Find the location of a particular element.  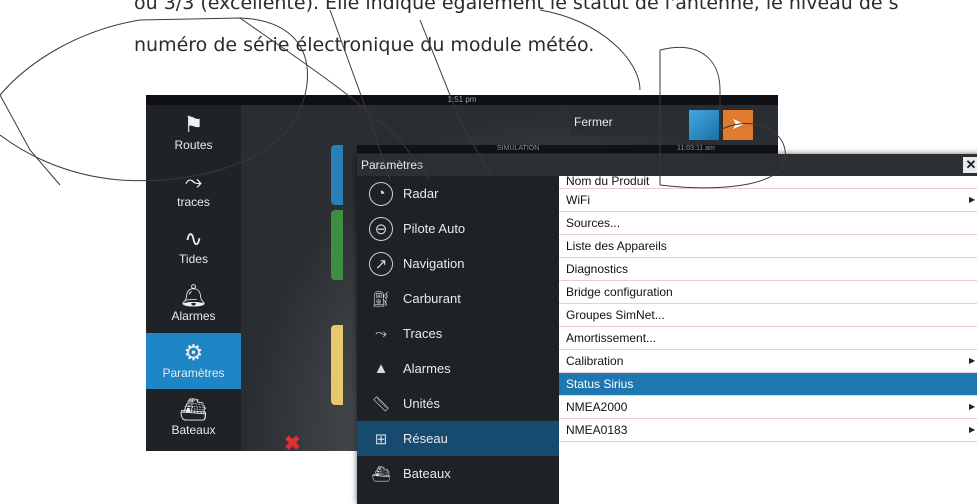

nav-item-label: Bateaux is located at coordinates (193, 430).